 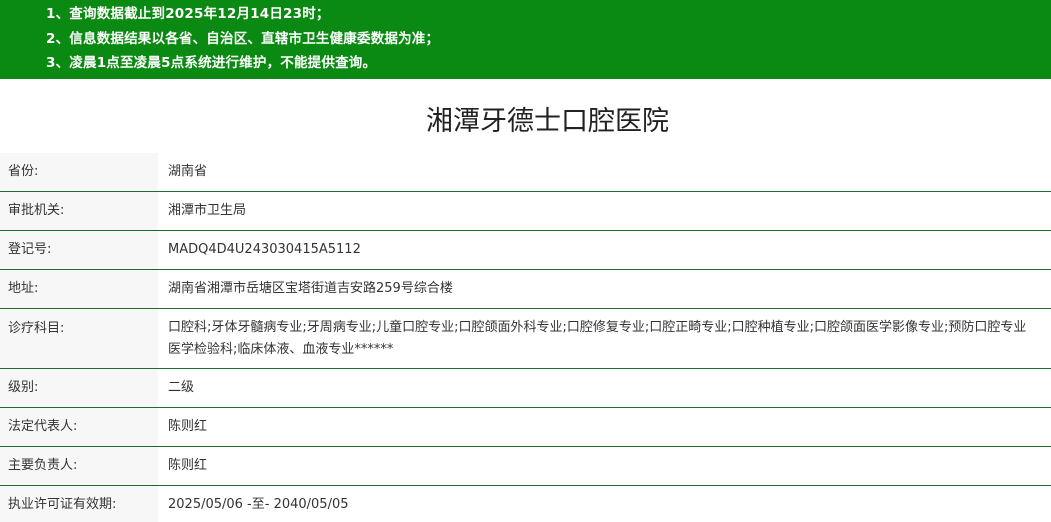 What do you see at coordinates (525, 289) in the screenshot?
I see `table-row-address: 地址: 湖南省湘潭市岳塘区宝塔街道吉安路259号综合楼` at bounding box center [525, 289].